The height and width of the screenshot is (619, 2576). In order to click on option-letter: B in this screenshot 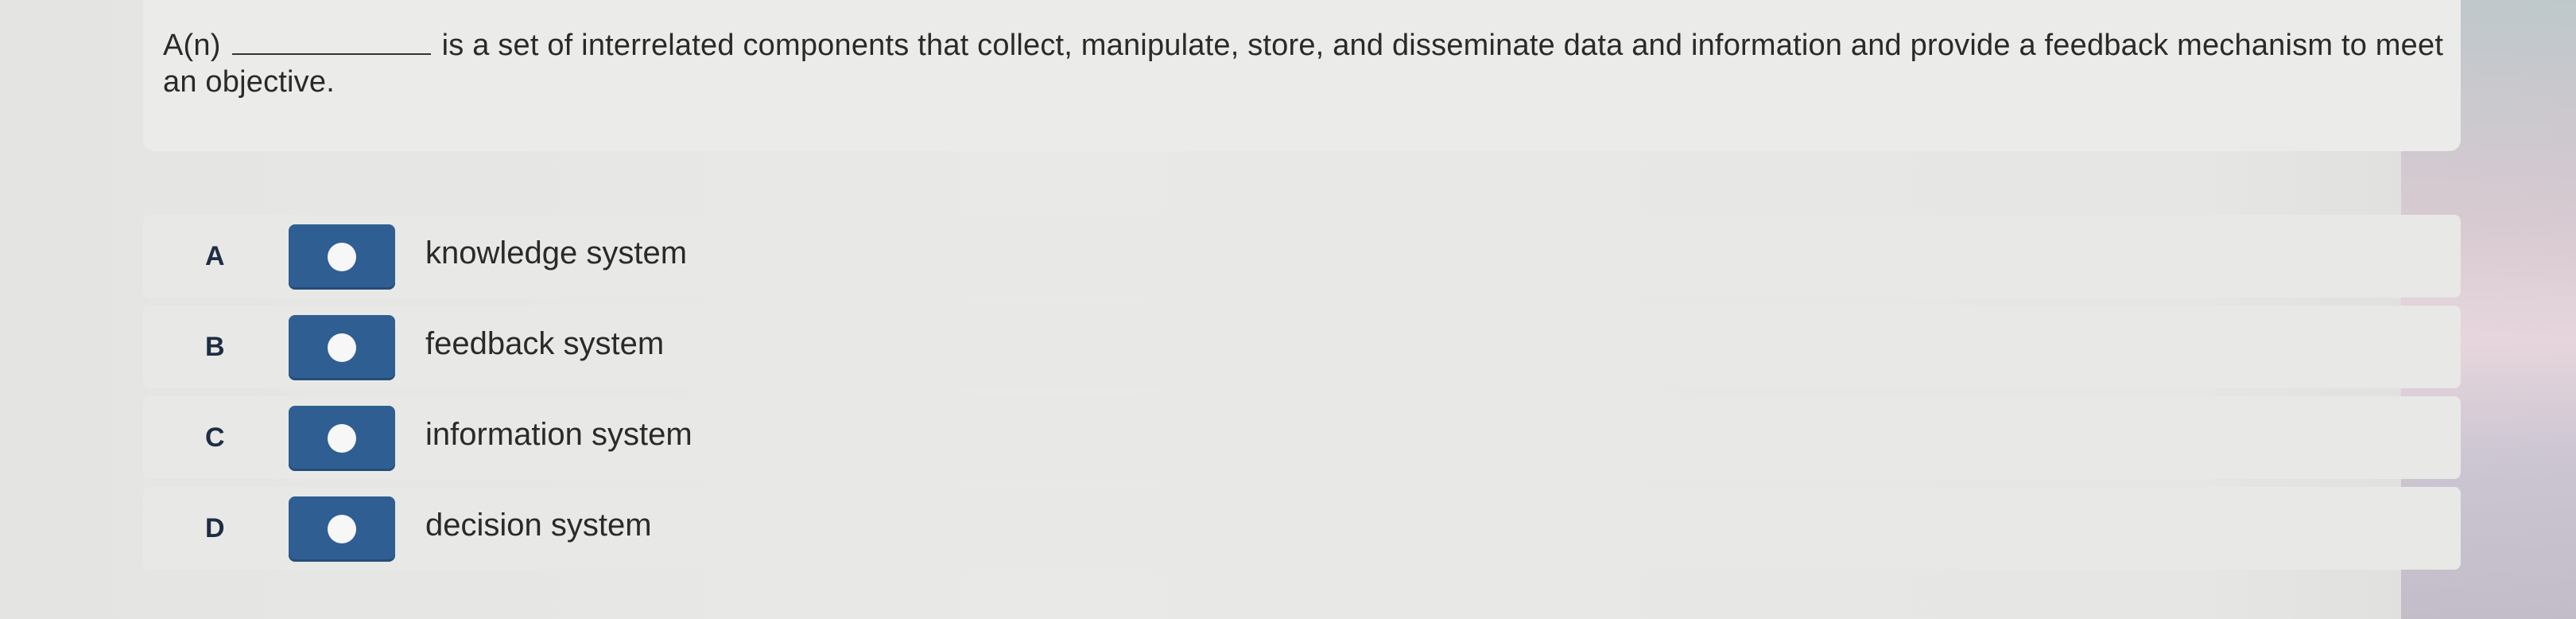, I will do `click(215, 347)`.